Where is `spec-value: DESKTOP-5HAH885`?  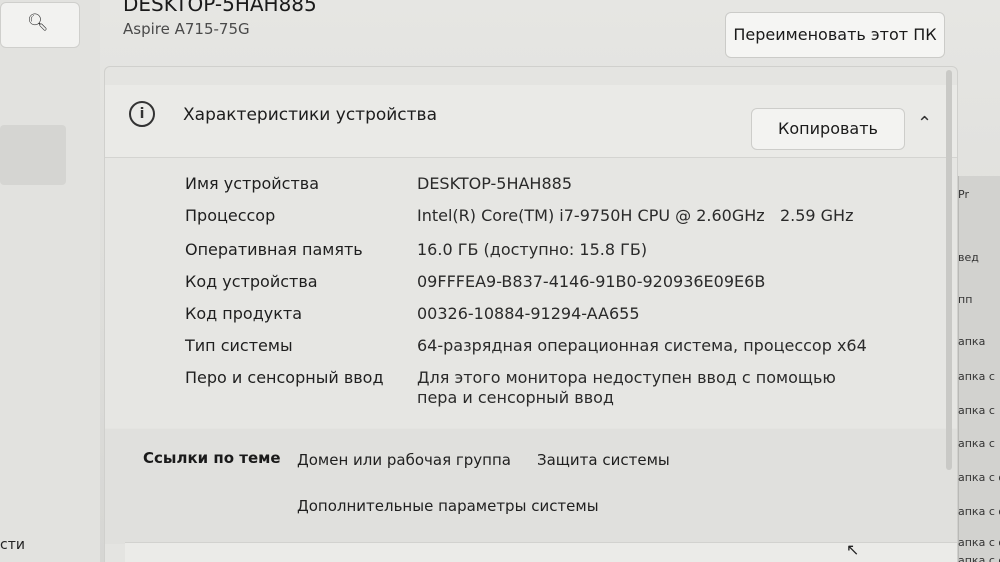 spec-value: DESKTOP-5HAH885 is located at coordinates (494, 183).